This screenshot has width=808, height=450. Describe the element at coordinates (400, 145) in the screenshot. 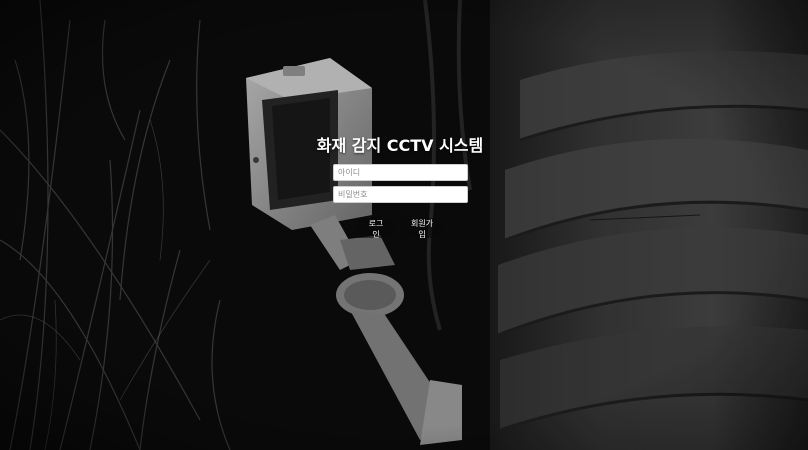

I see `page-title: 화재 감지 CCTV 시스템` at that location.